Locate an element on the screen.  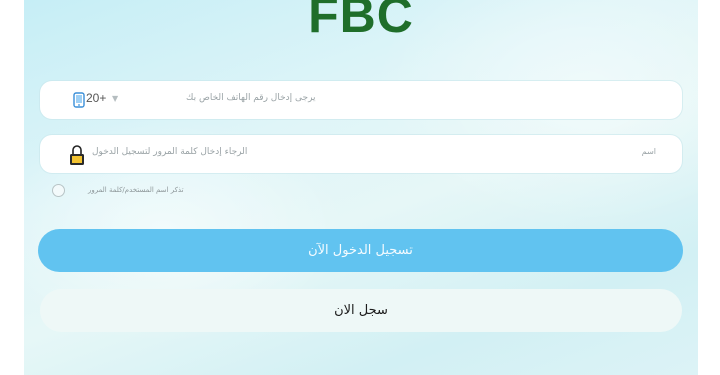
password-visibility-toggle: اسم is located at coordinates (649, 151).